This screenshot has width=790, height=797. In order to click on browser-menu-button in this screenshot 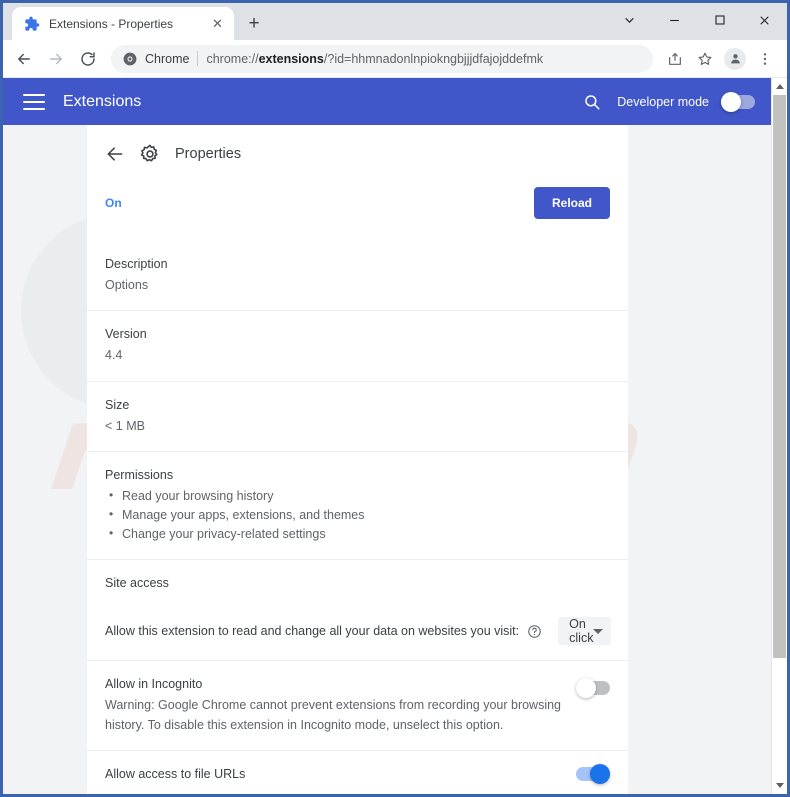, I will do `click(765, 59)`.